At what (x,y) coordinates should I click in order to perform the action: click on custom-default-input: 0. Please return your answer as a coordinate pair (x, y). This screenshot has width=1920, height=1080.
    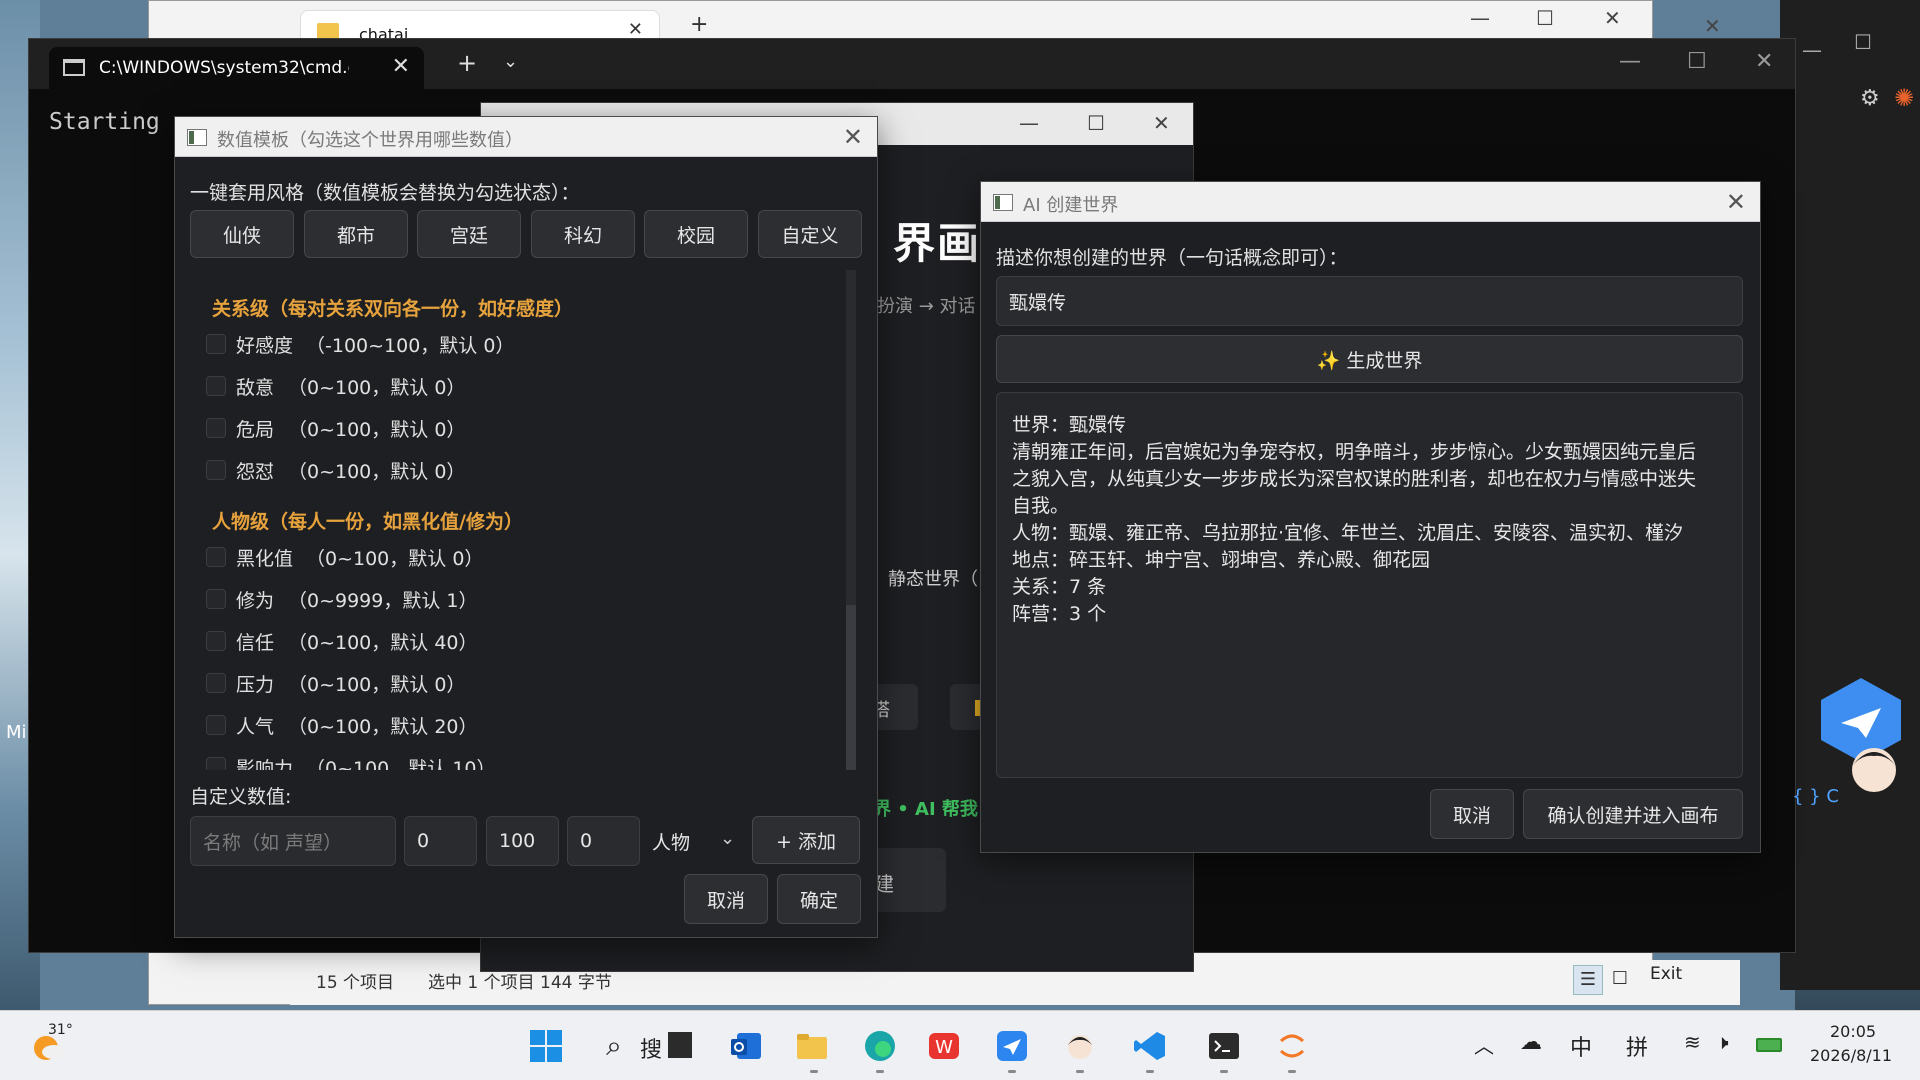
    Looking at the image, I should click on (603, 841).